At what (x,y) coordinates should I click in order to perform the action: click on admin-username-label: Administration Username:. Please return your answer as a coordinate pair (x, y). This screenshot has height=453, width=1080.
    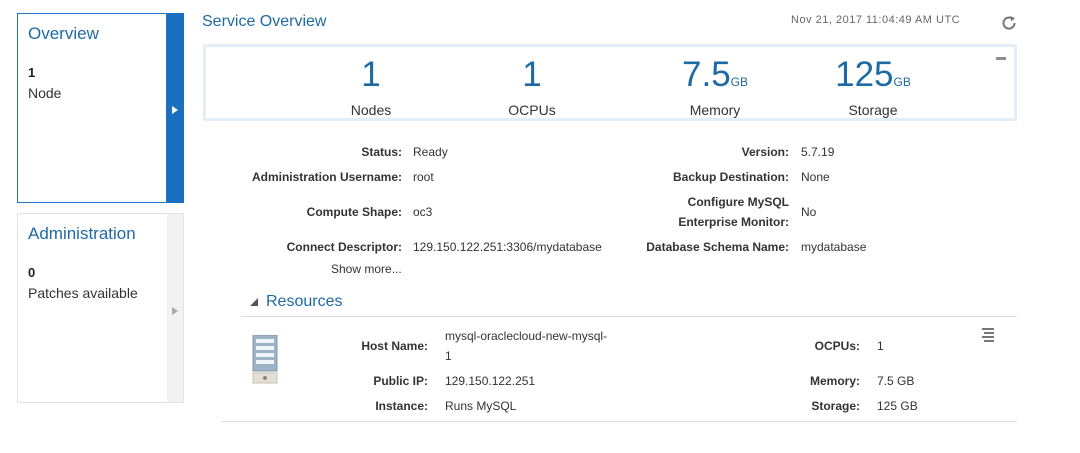
    Looking at the image, I should click on (326, 177).